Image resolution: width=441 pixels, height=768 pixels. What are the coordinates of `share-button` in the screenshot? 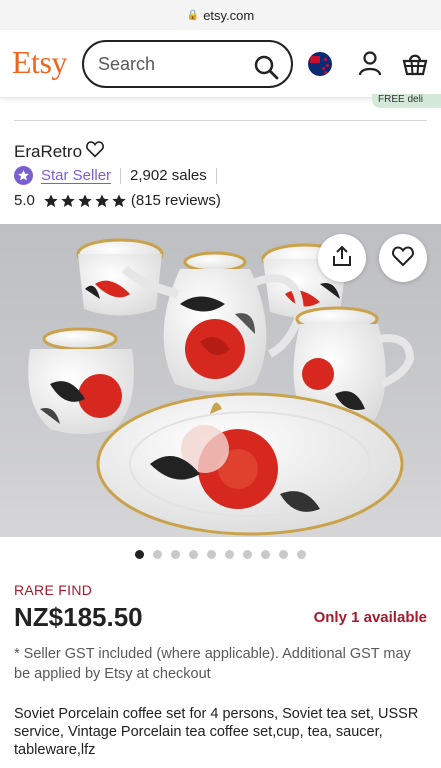 It's located at (342, 258).